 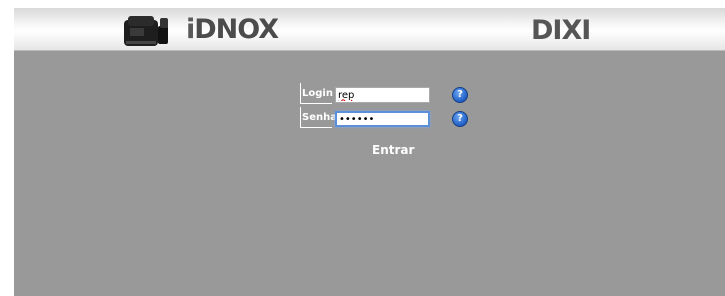 I want to click on header-bar: iDNOX DIXI, so click(x=369, y=29).